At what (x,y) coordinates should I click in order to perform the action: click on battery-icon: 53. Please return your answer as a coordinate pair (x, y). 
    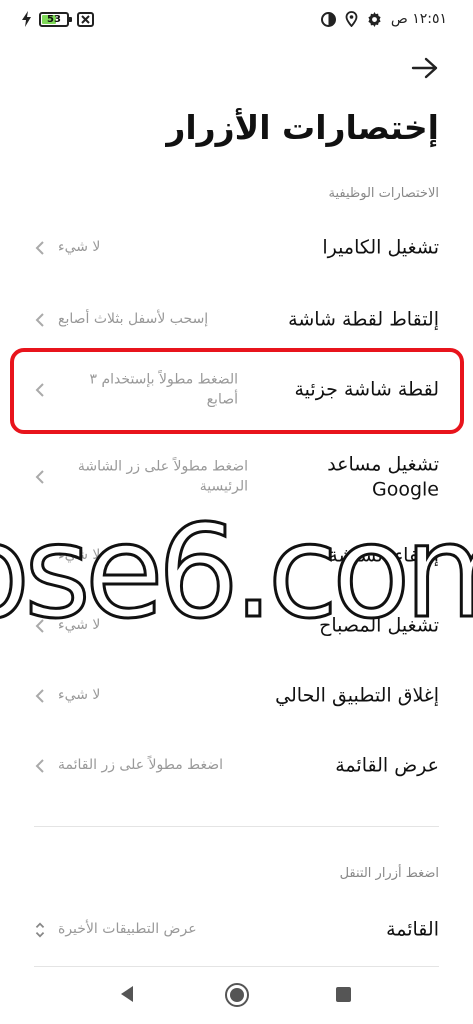
    Looking at the image, I should click on (55, 19).